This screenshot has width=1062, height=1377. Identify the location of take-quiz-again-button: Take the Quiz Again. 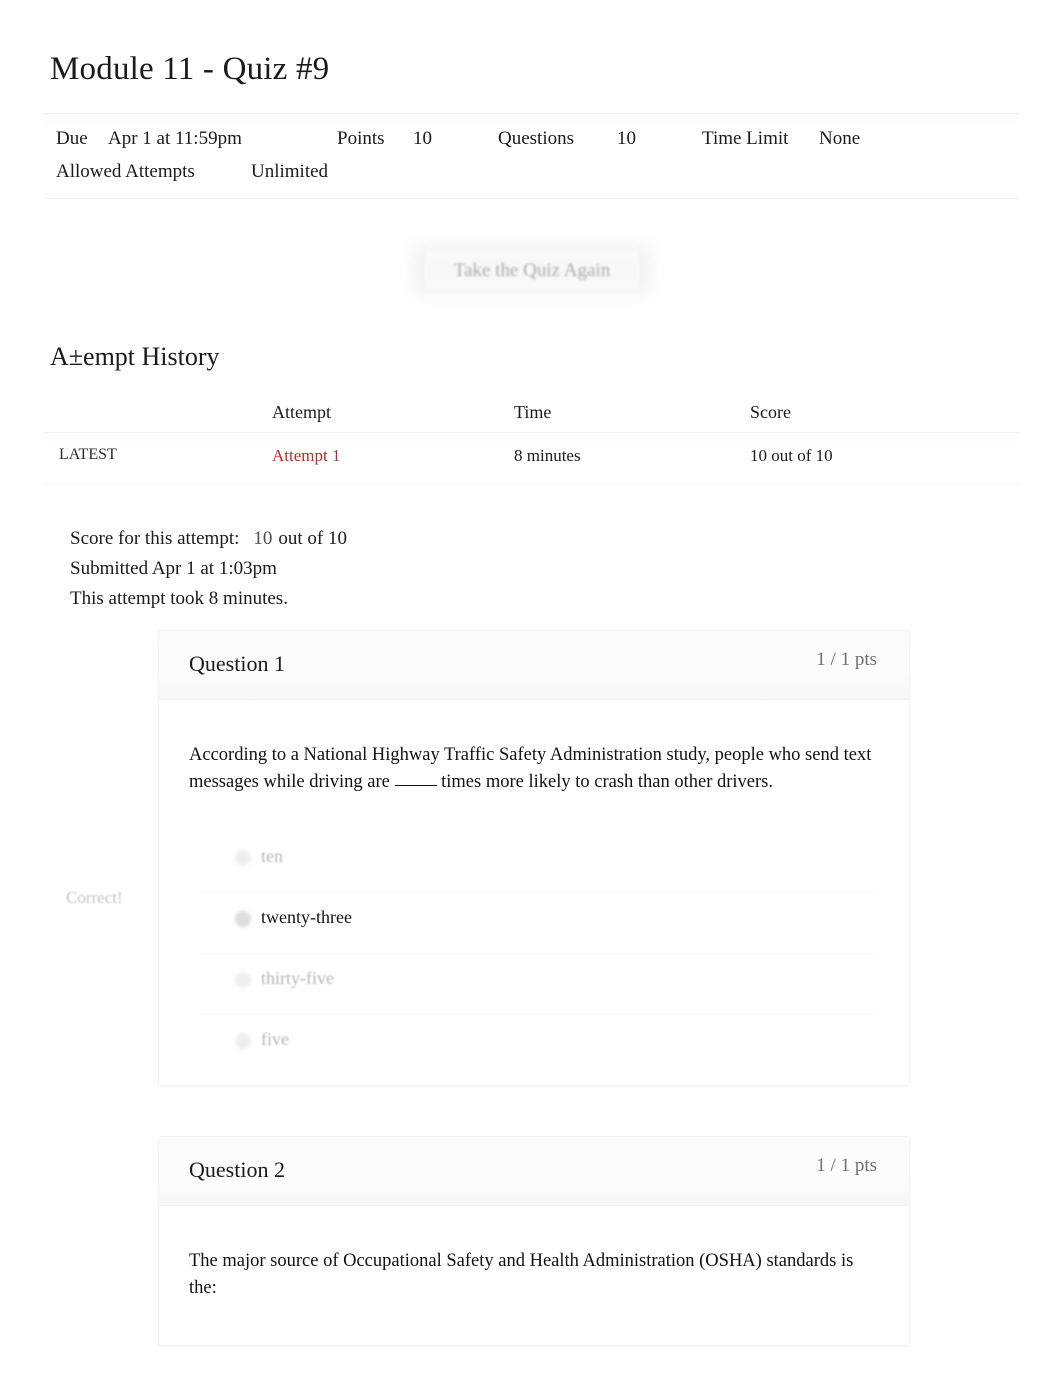
(532, 270).